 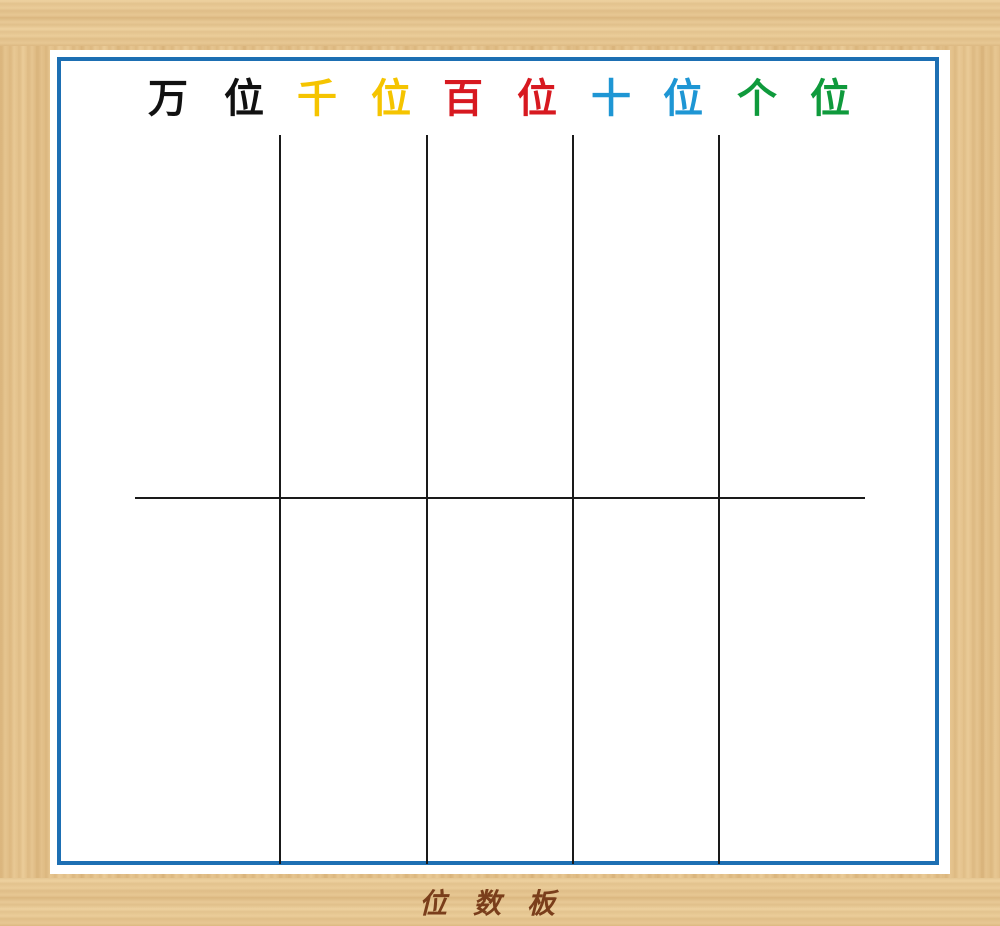 What do you see at coordinates (757, 99) in the screenshot?
I see `header-ge-char: 个` at bounding box center [757, 99].